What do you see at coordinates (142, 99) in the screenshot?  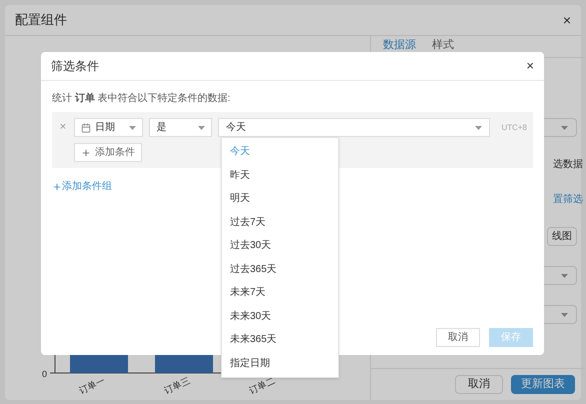 I see `filter-description: 统计 订单 表中符合以下特定条件的数据:` at bounding box center [142, 99].